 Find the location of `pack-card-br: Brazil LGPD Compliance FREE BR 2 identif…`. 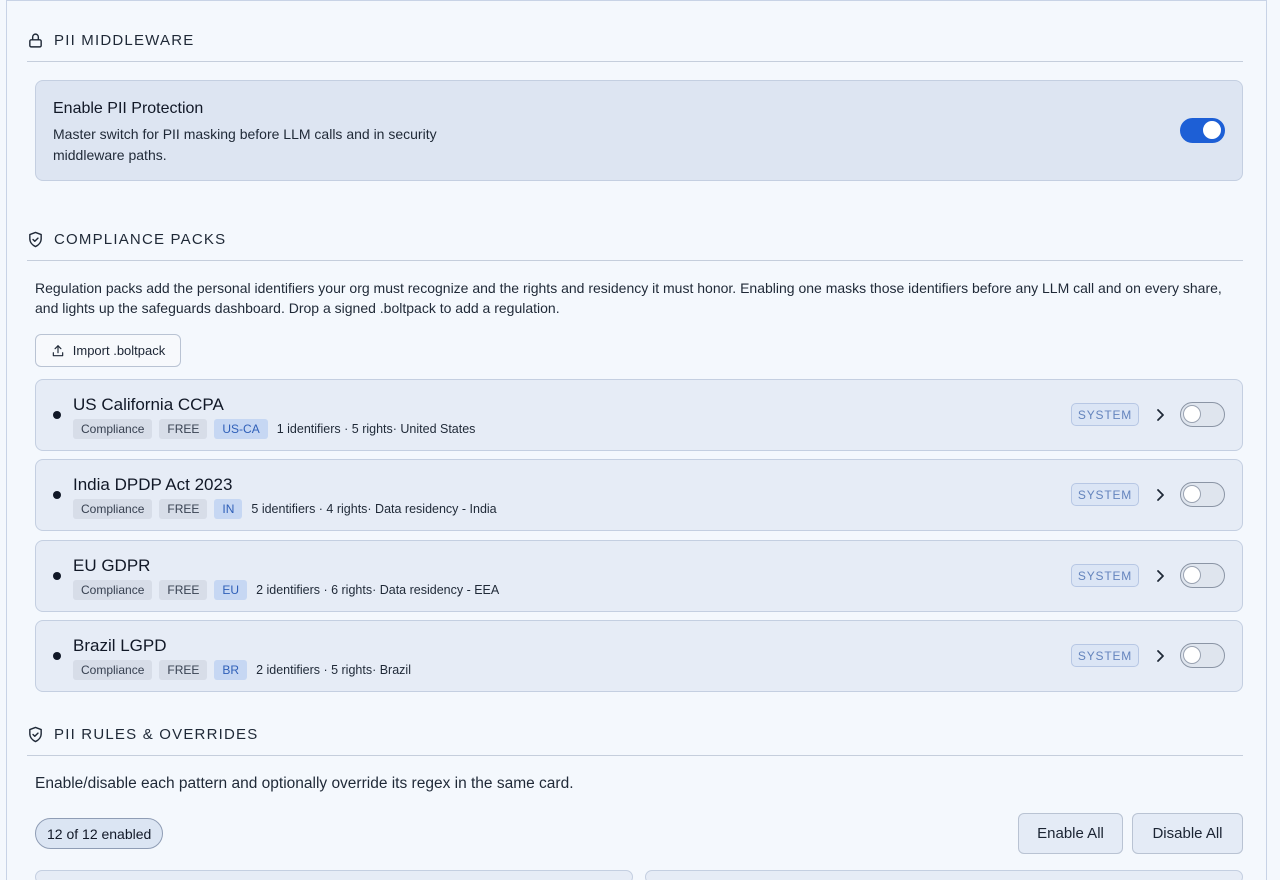

pack-card-br: Brazil LGPD Compliance FREE BR 2 identif… is located at coordinates (639, 656).